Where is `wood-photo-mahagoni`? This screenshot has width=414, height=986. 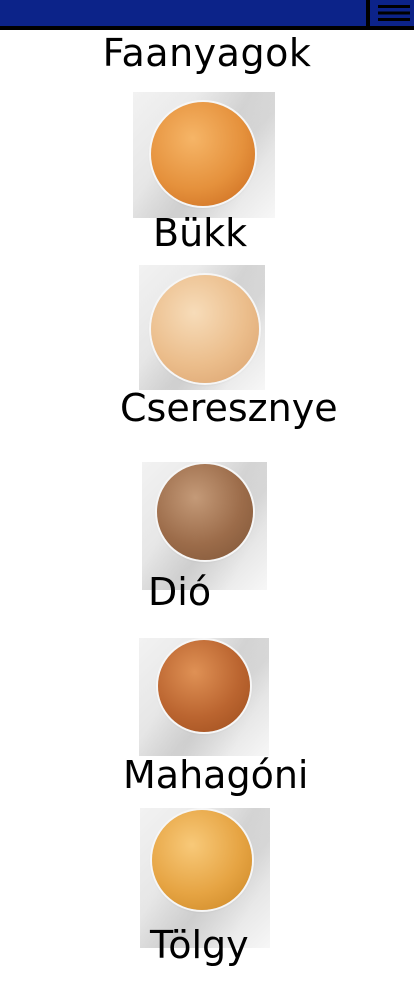 wood-photo-mahagoni is located at coordinates (204, 697).